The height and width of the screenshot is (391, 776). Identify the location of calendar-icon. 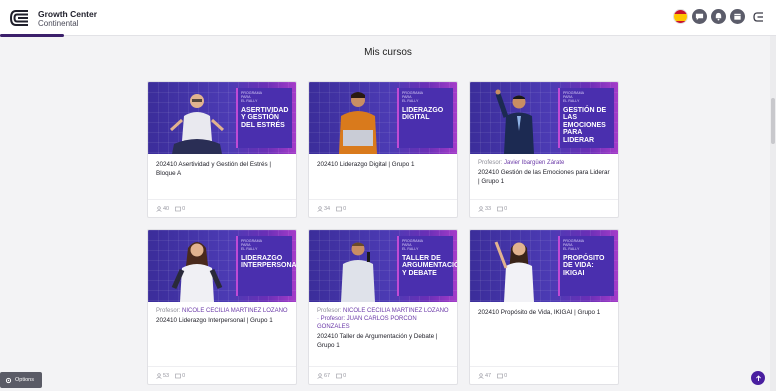
(737, 16).